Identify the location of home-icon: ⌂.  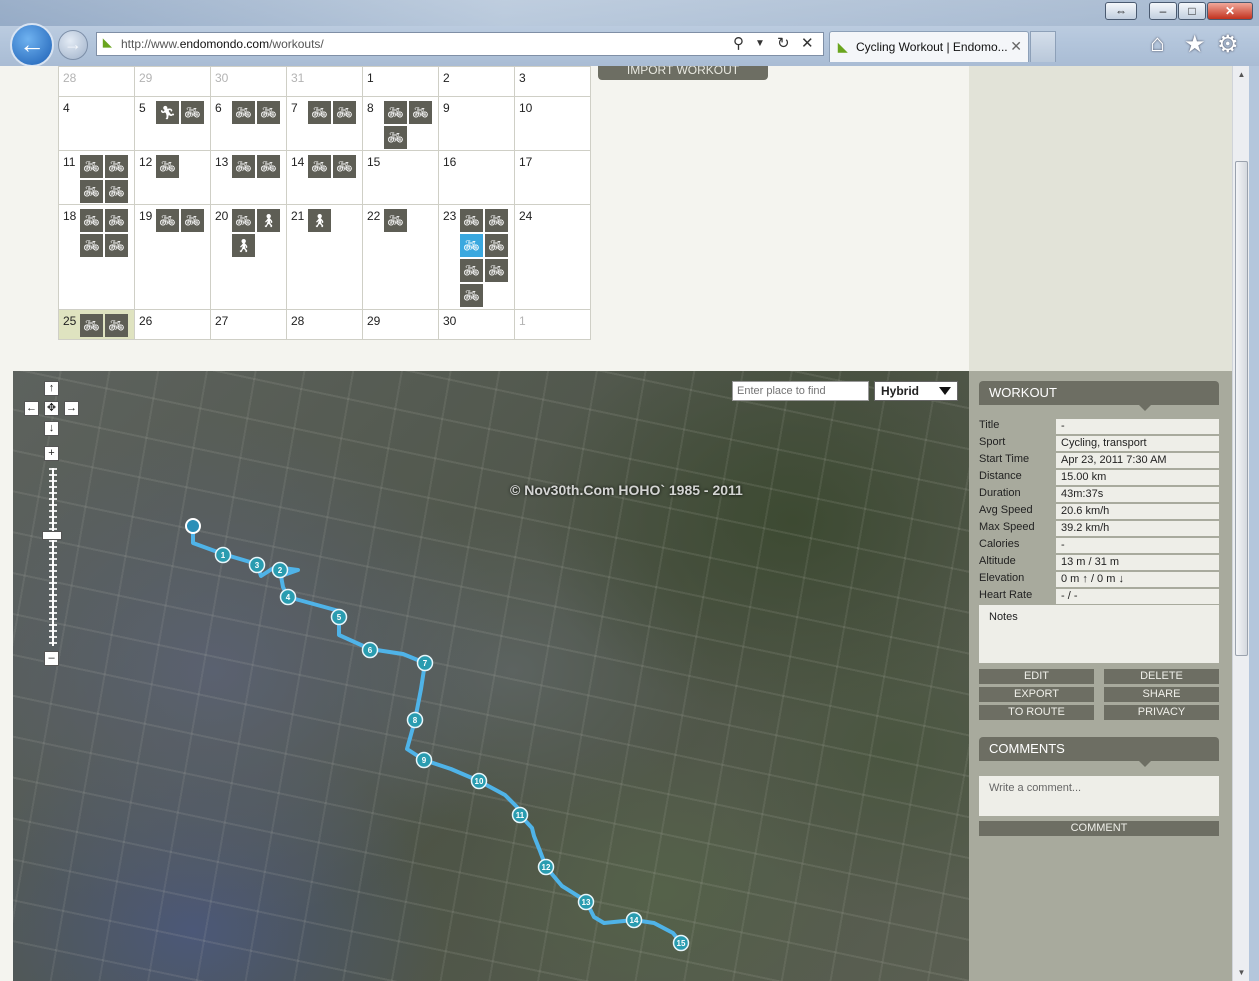
(1157, 44).